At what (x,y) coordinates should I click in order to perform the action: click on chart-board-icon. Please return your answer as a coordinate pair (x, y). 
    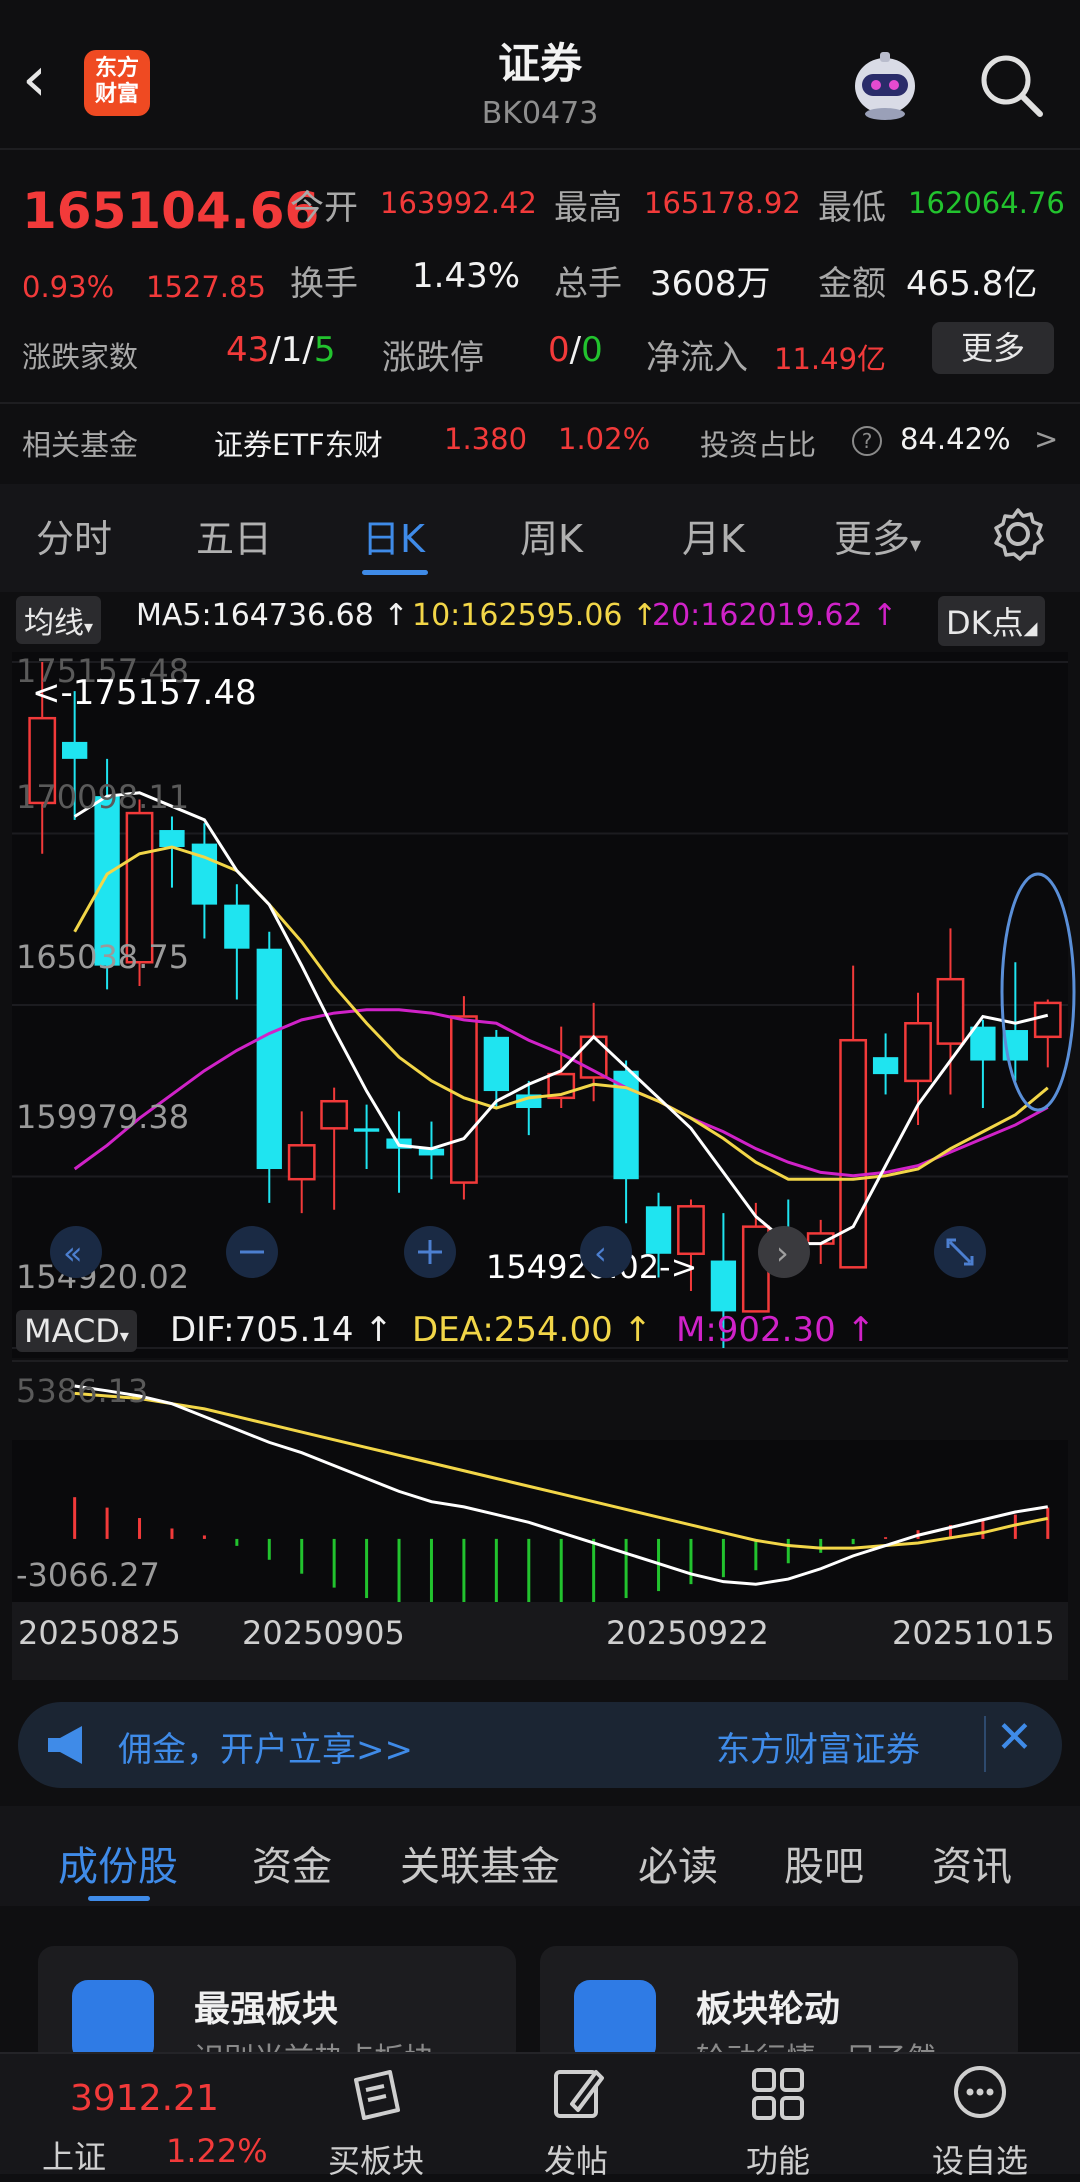
    Looking at the image, I should click on (113, 2021).